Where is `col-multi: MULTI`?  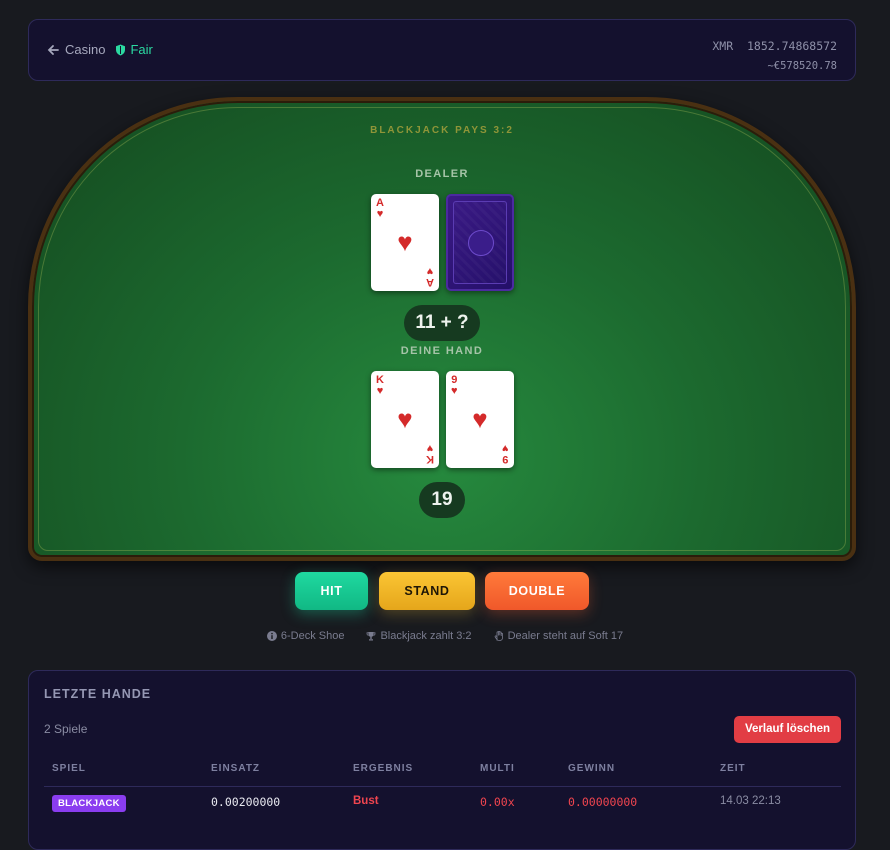
col-multi: MULTI is located at coordinates (497, 768).